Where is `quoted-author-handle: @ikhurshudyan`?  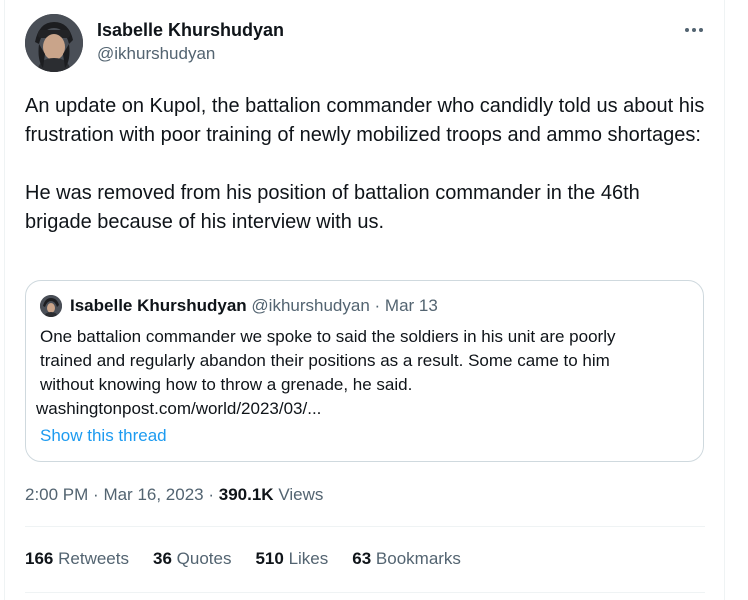 quoted-author-handle: @ikhurshudyan is located at coordinates (310, 305).